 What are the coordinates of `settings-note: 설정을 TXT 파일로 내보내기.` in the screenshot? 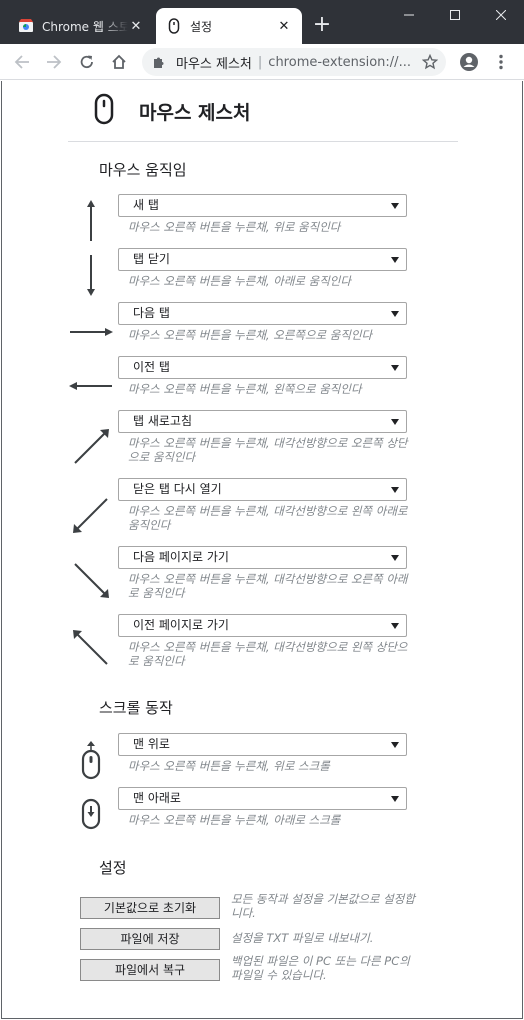 It's located at (302, 938).